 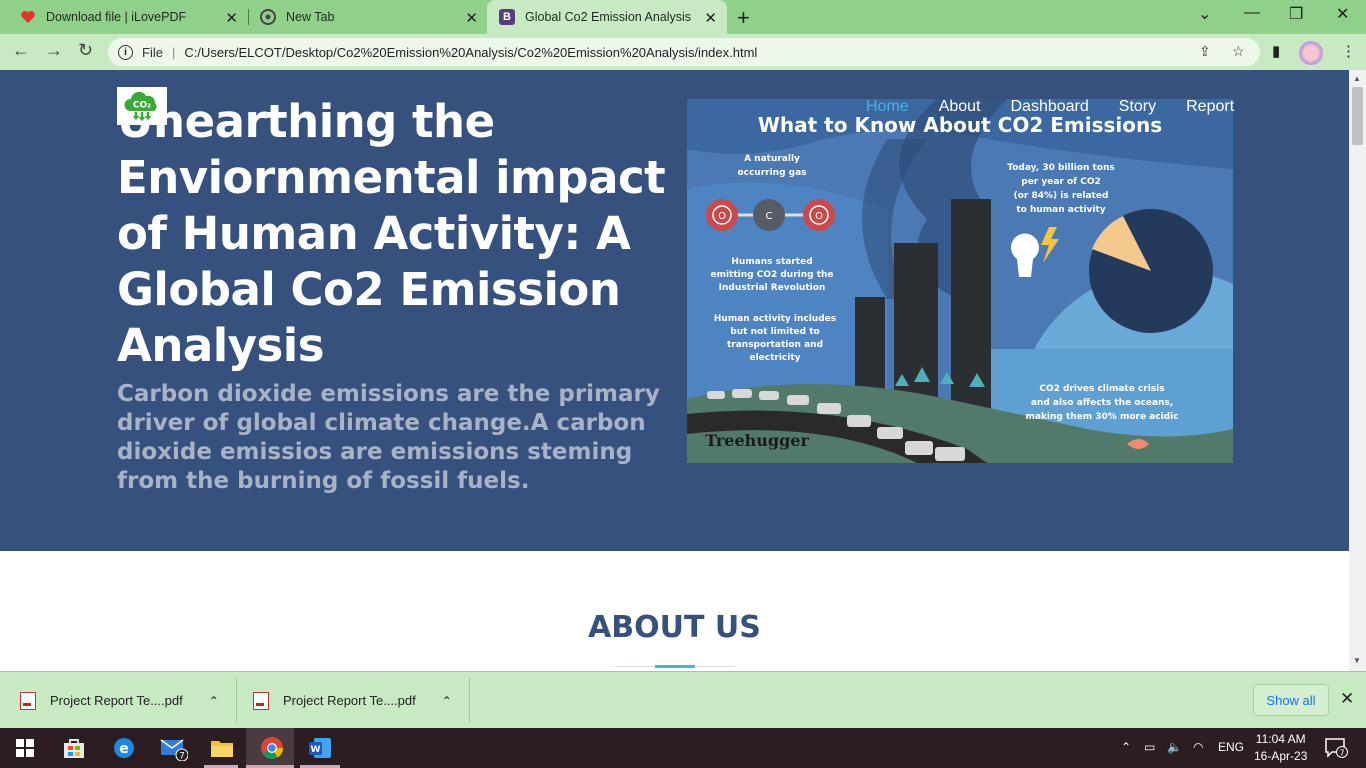 I want to click on infographic-note-2b: emitting CO2 during the, so click(x=771, y=275).